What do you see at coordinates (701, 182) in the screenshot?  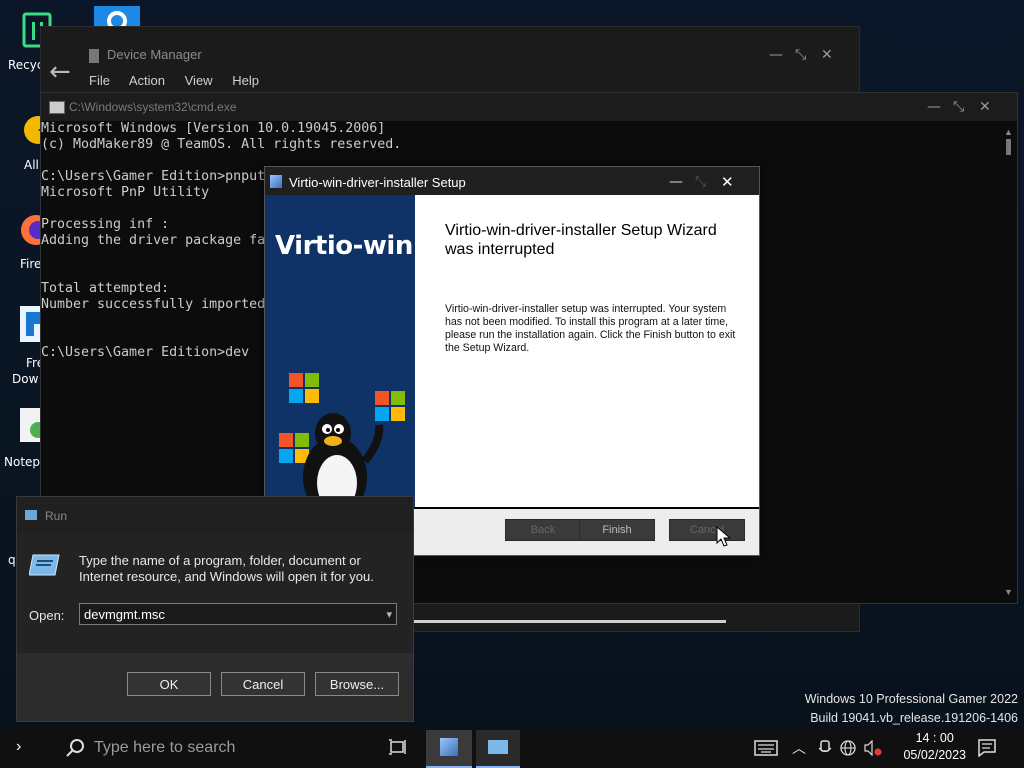 I see `setup-maximize-button: ⤡` at bounding box center [701, 182].